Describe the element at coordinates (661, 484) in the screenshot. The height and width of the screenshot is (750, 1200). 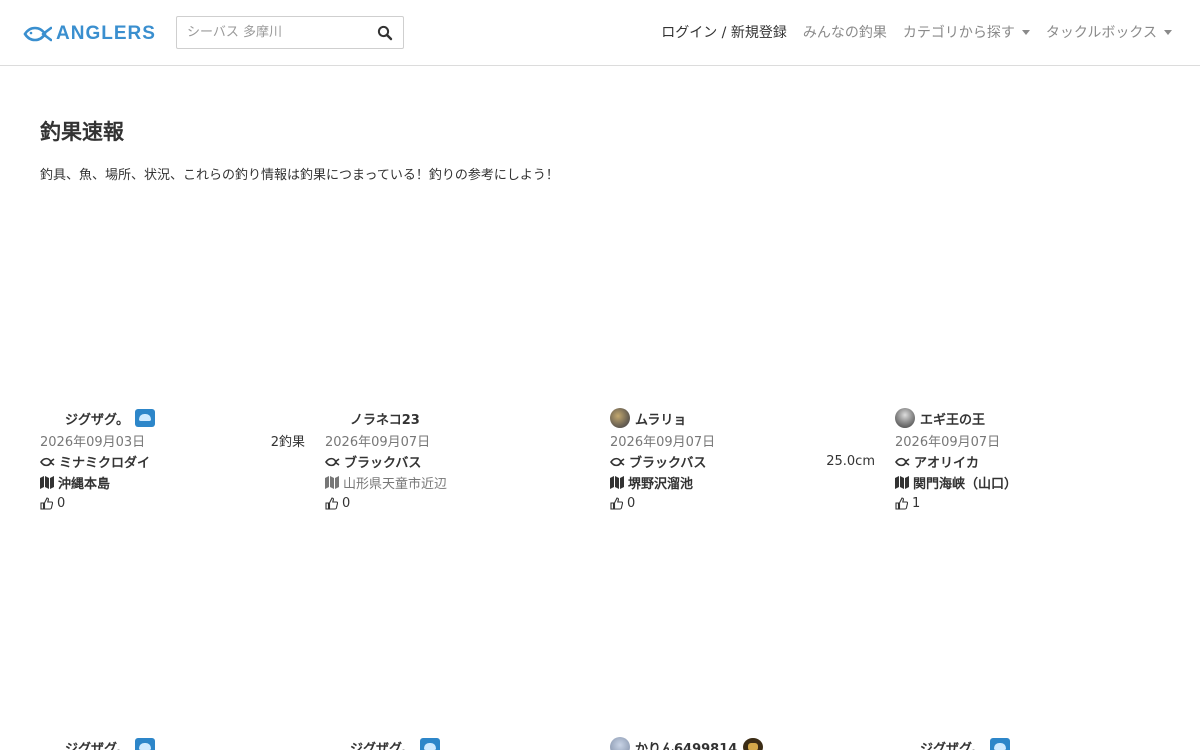
I see `place-name: 堺野沢溜池` at that location.